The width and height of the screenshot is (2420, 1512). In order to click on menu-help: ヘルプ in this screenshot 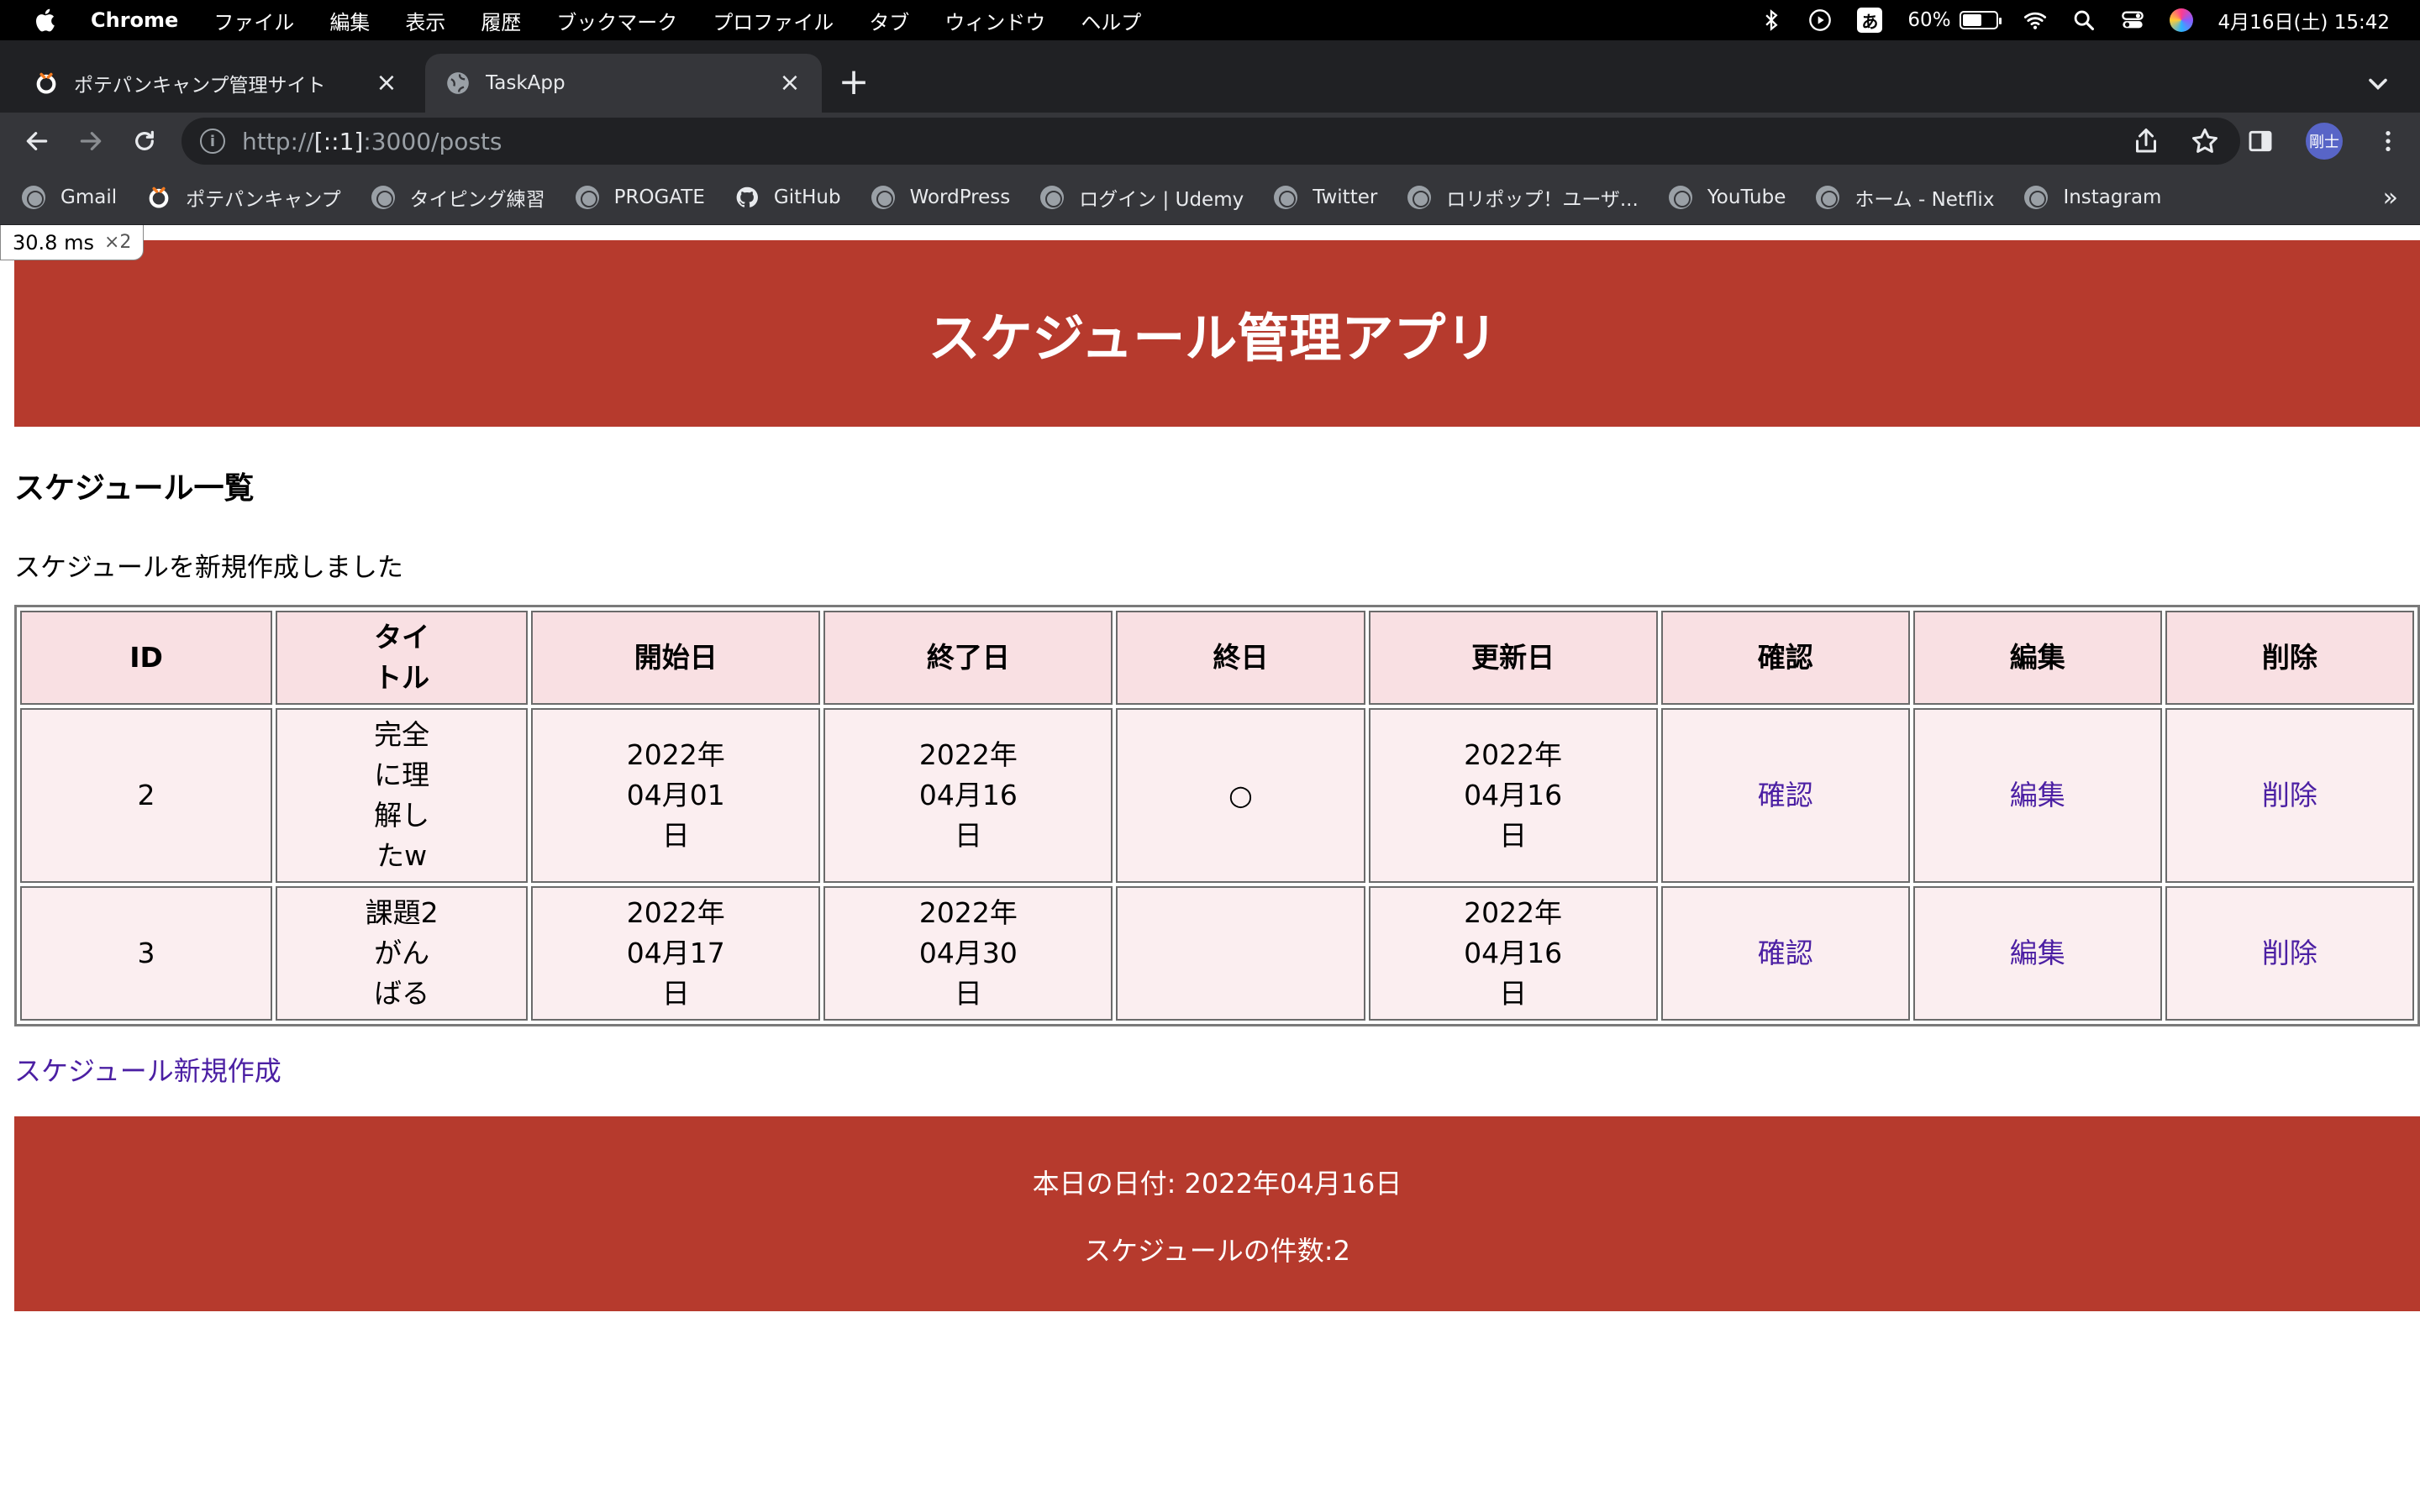, I will do `click(1111, 20)`.